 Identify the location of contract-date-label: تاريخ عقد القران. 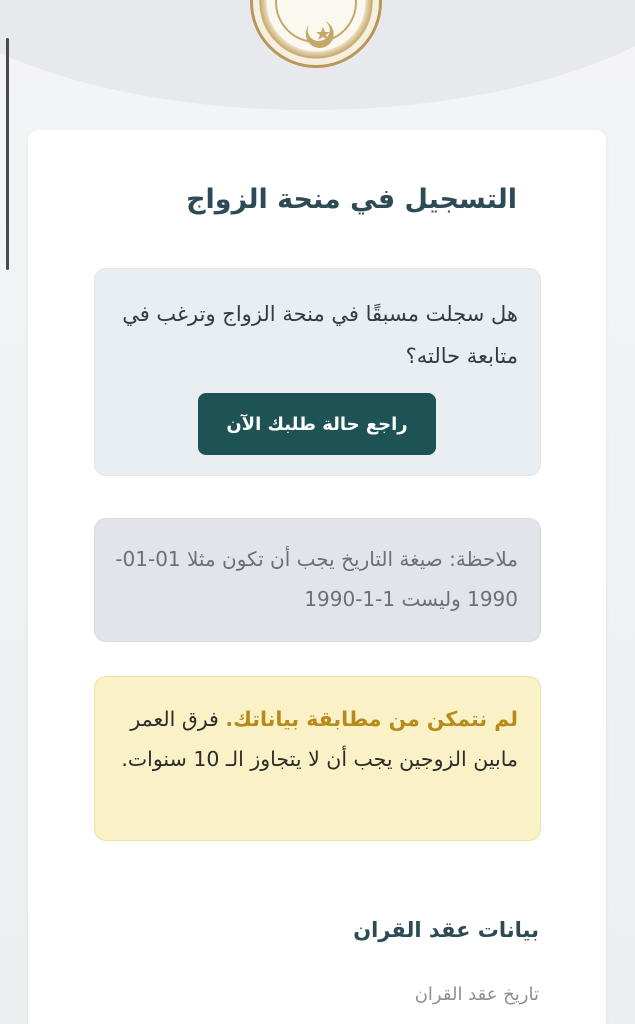
(476, 994).